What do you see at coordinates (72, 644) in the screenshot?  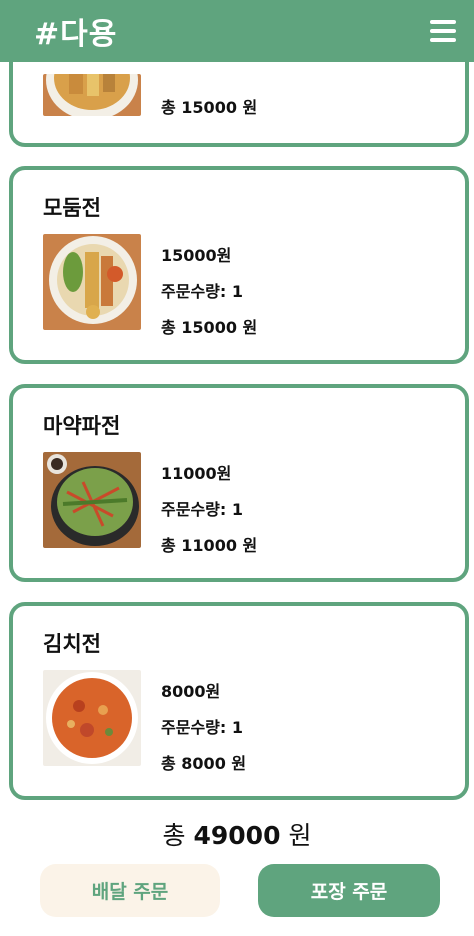 I see `item-name: 김치전` at bounding box center [72, 644].